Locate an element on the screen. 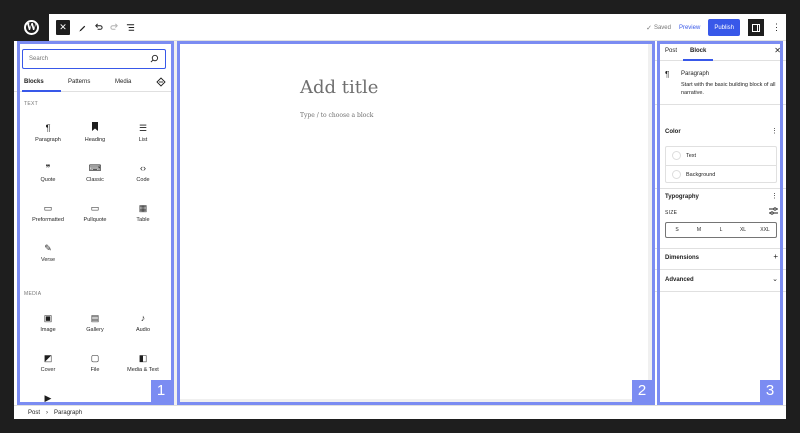 The height and width of the screenshot is (433, 800). block-label: Audio is located at coordinates (143, 330).